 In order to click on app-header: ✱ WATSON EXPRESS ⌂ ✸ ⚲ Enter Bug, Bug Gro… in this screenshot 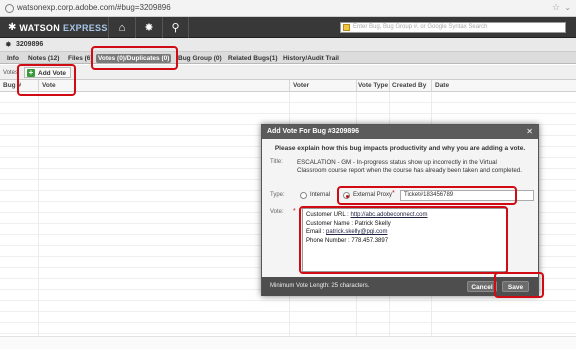, I will do `click(288, 27)`.